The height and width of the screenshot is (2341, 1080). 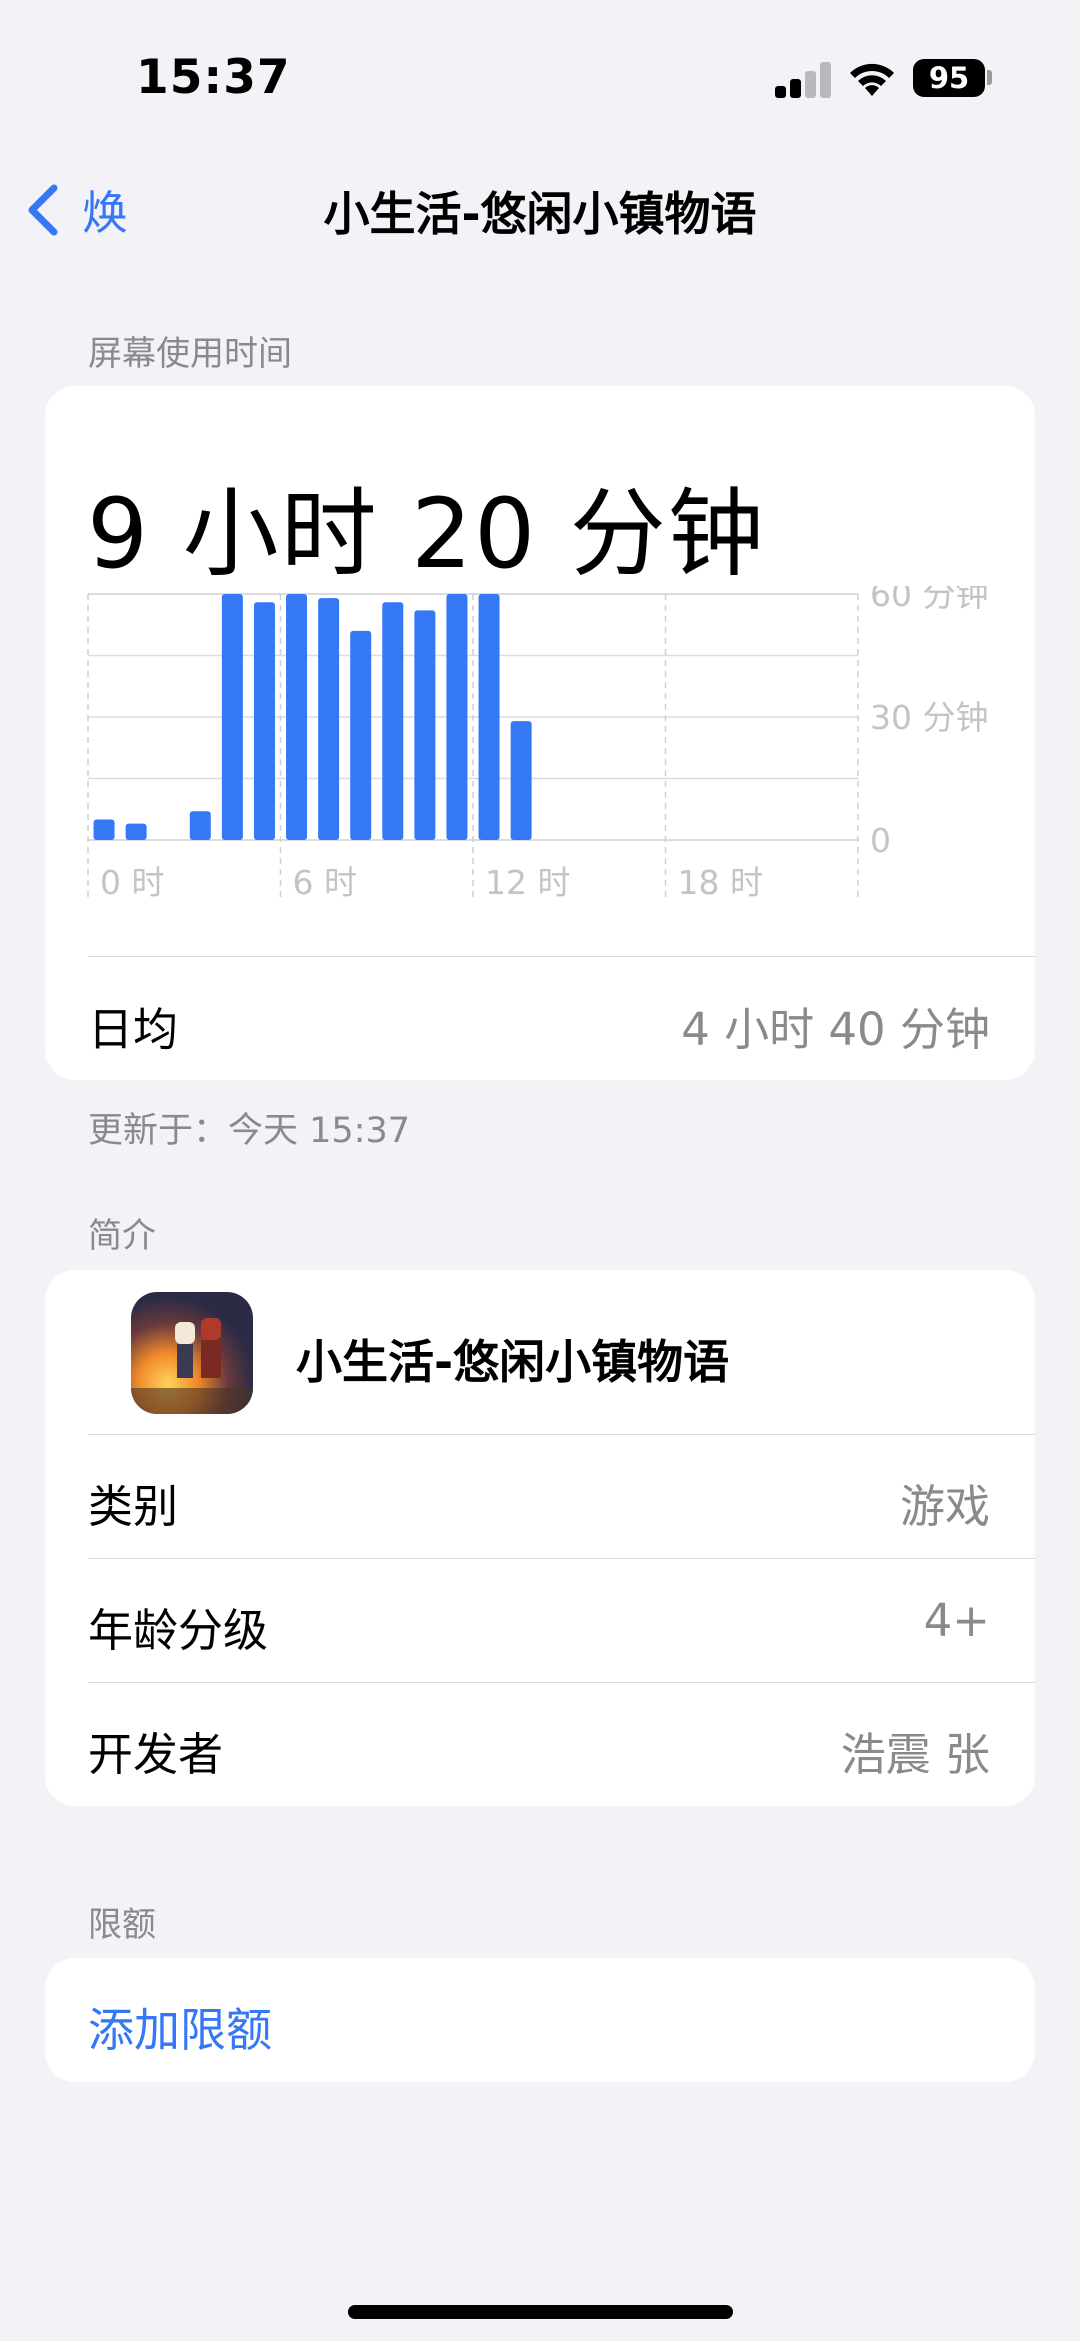 I want to click on cellular-signal-icon, so click(x=803, y=80).